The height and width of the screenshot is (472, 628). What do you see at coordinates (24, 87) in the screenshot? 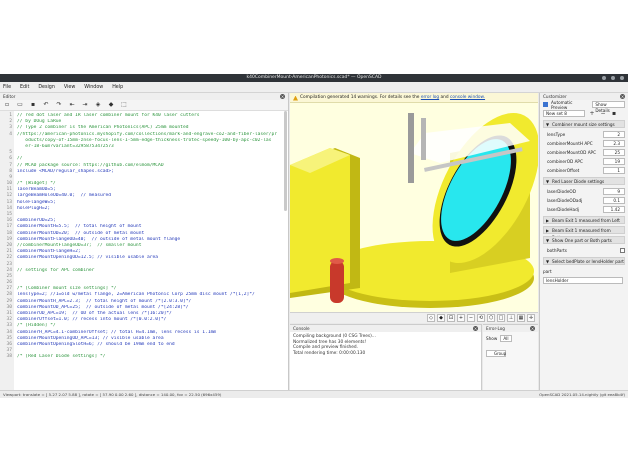
I see `menu-edit: Edit` at bounding box center [24, 87].